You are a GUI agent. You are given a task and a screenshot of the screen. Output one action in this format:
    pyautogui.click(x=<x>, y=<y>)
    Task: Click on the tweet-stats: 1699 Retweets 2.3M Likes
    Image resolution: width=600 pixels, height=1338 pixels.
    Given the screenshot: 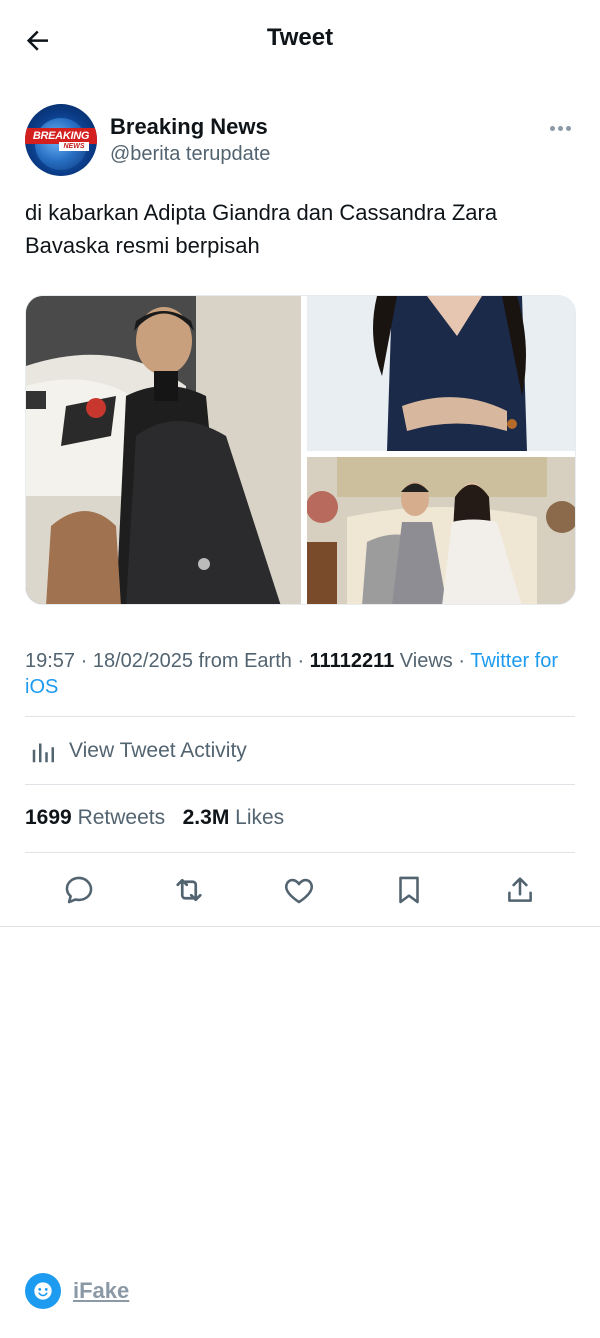 What is the action you would take?
    pyautogui.click(x=300, y=818)
    